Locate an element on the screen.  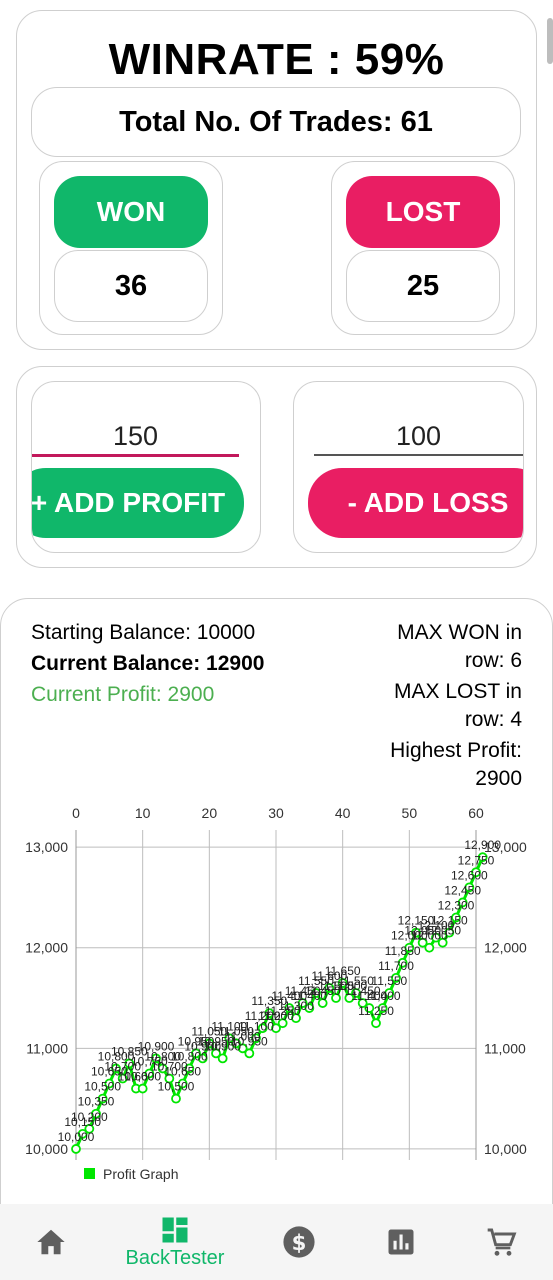
x-tick-label: 0 is located at coordinates (76, 813).